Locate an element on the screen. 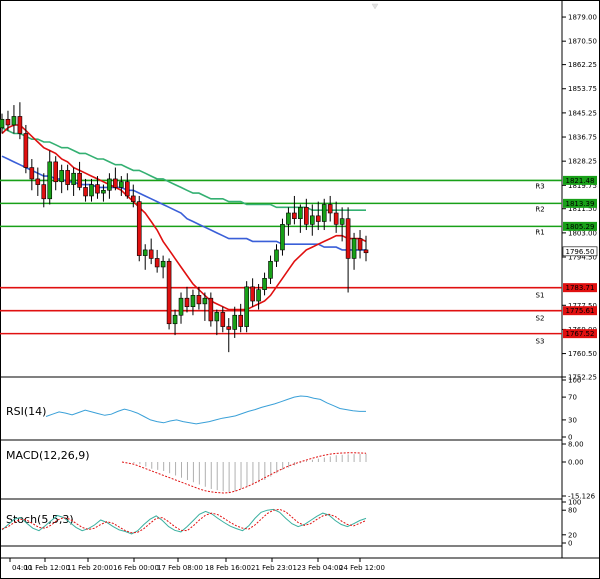 This screenshot has height=579, width=600. current-price-tag: 1796.50 is located at coordinates (580, 251).